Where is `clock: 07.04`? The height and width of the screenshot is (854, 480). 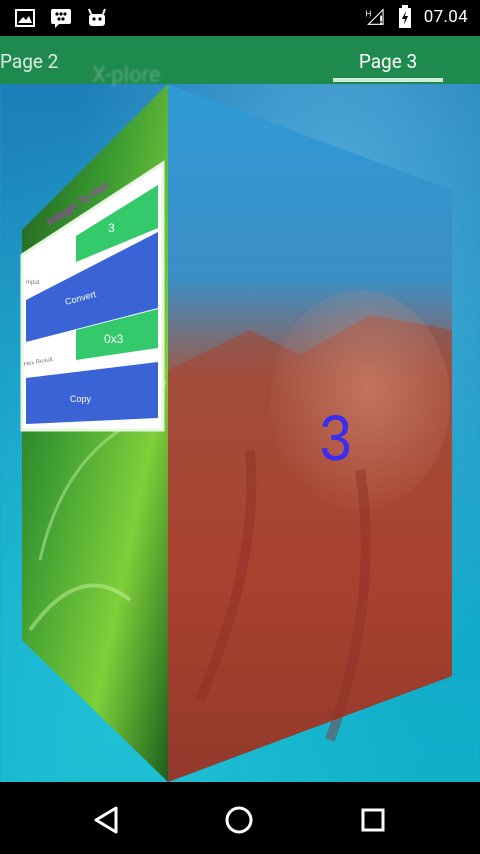 clock: 07.04 is located at coordinates (445, 17).